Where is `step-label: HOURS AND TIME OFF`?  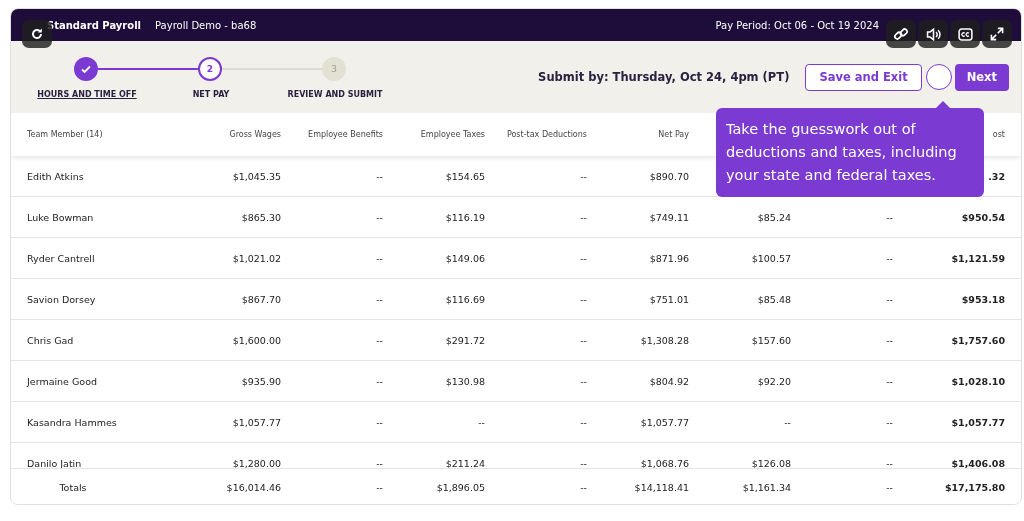
step-label: HOURS AND TIME OFF is located at coordinates (87, 94).